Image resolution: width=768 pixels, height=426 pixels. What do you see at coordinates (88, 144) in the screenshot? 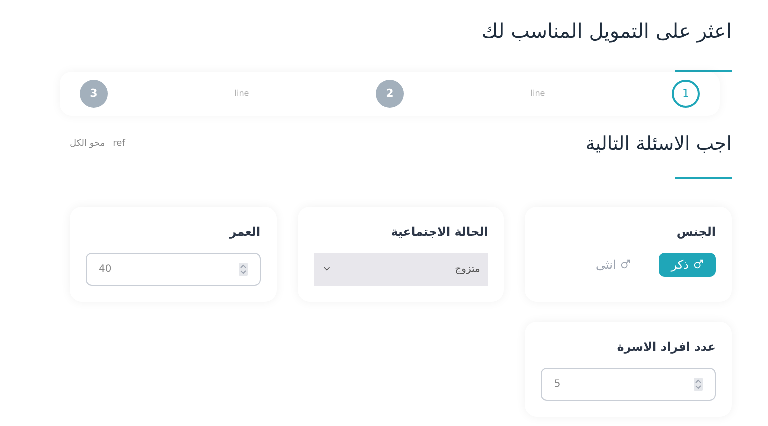
I see `header-link: محو الكل` at bounding box center [88, 144].